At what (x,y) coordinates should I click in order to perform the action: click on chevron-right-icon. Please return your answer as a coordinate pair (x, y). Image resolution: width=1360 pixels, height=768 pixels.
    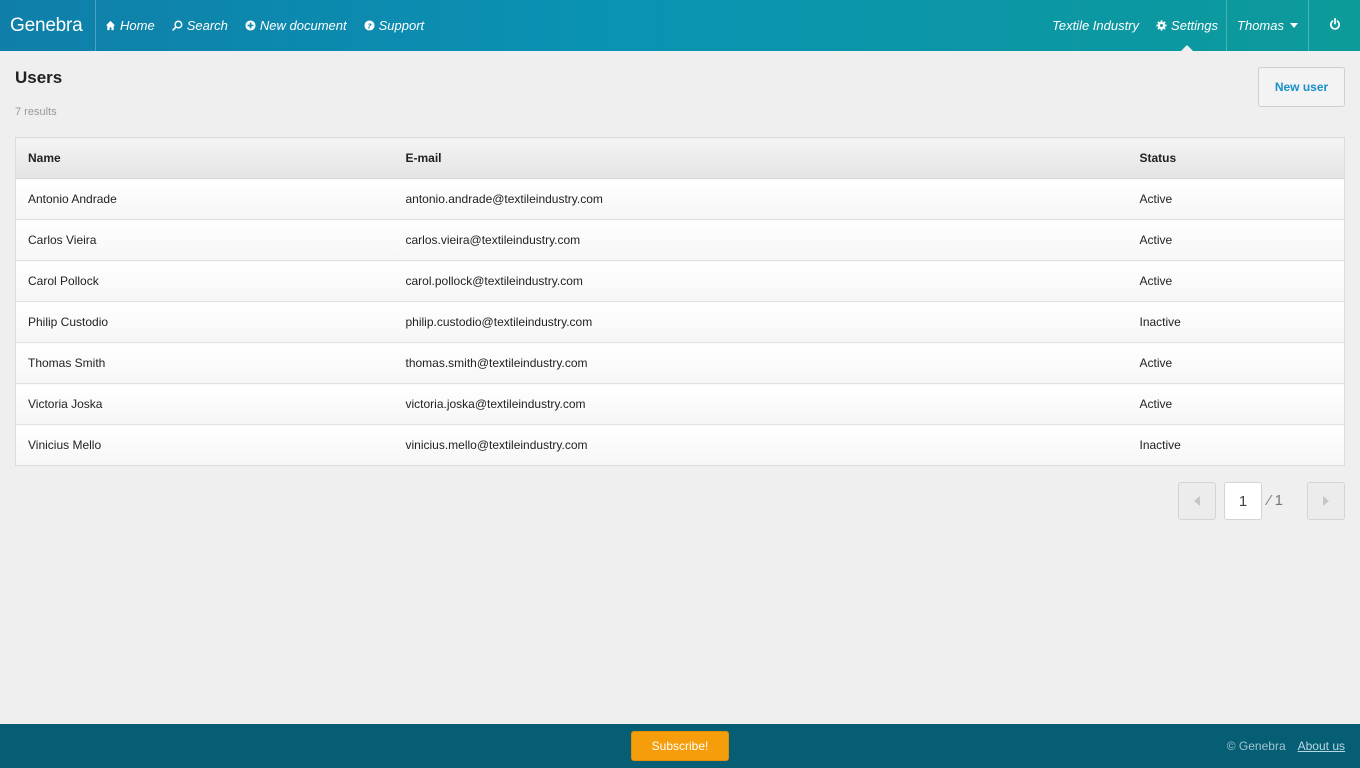
    Looking at the image, I should click on (1326, 501).